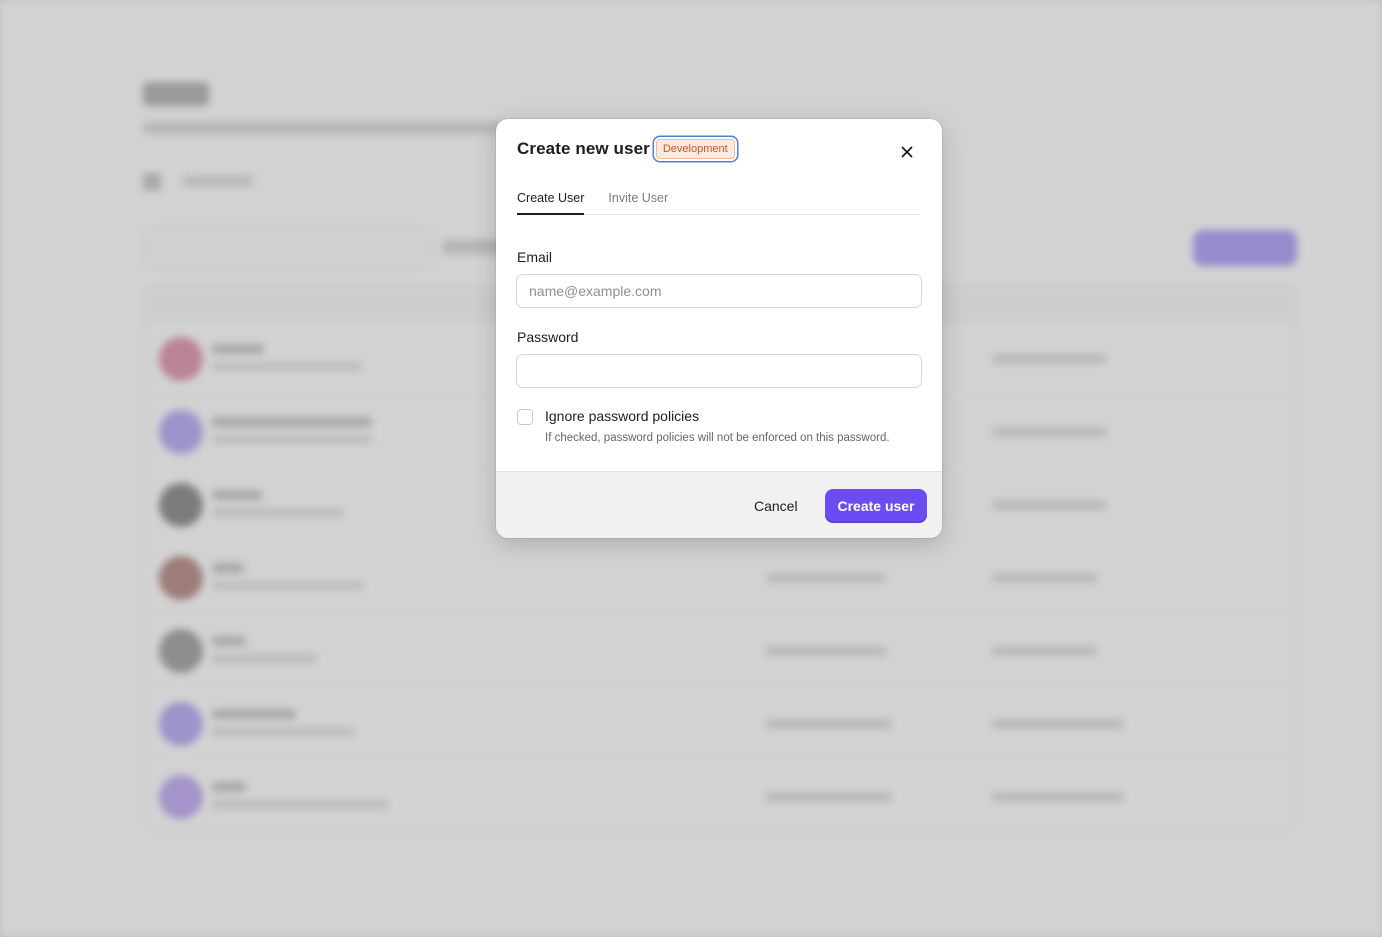 This screenshot has width=1382, height=937. Describe the element at coordinates (548, 337) in the screenshot. I see `password-label: Password` at that location.